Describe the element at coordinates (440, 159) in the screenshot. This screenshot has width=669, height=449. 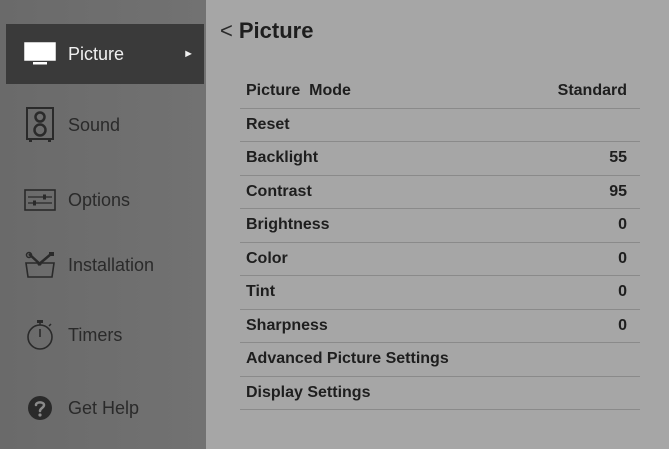
I see `menu-item-backlight: Backlight 55` at that location.